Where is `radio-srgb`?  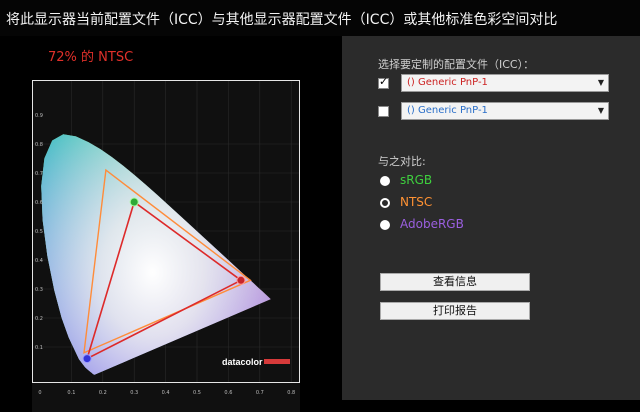 radio-srgb is located at coordinates (385, 181).